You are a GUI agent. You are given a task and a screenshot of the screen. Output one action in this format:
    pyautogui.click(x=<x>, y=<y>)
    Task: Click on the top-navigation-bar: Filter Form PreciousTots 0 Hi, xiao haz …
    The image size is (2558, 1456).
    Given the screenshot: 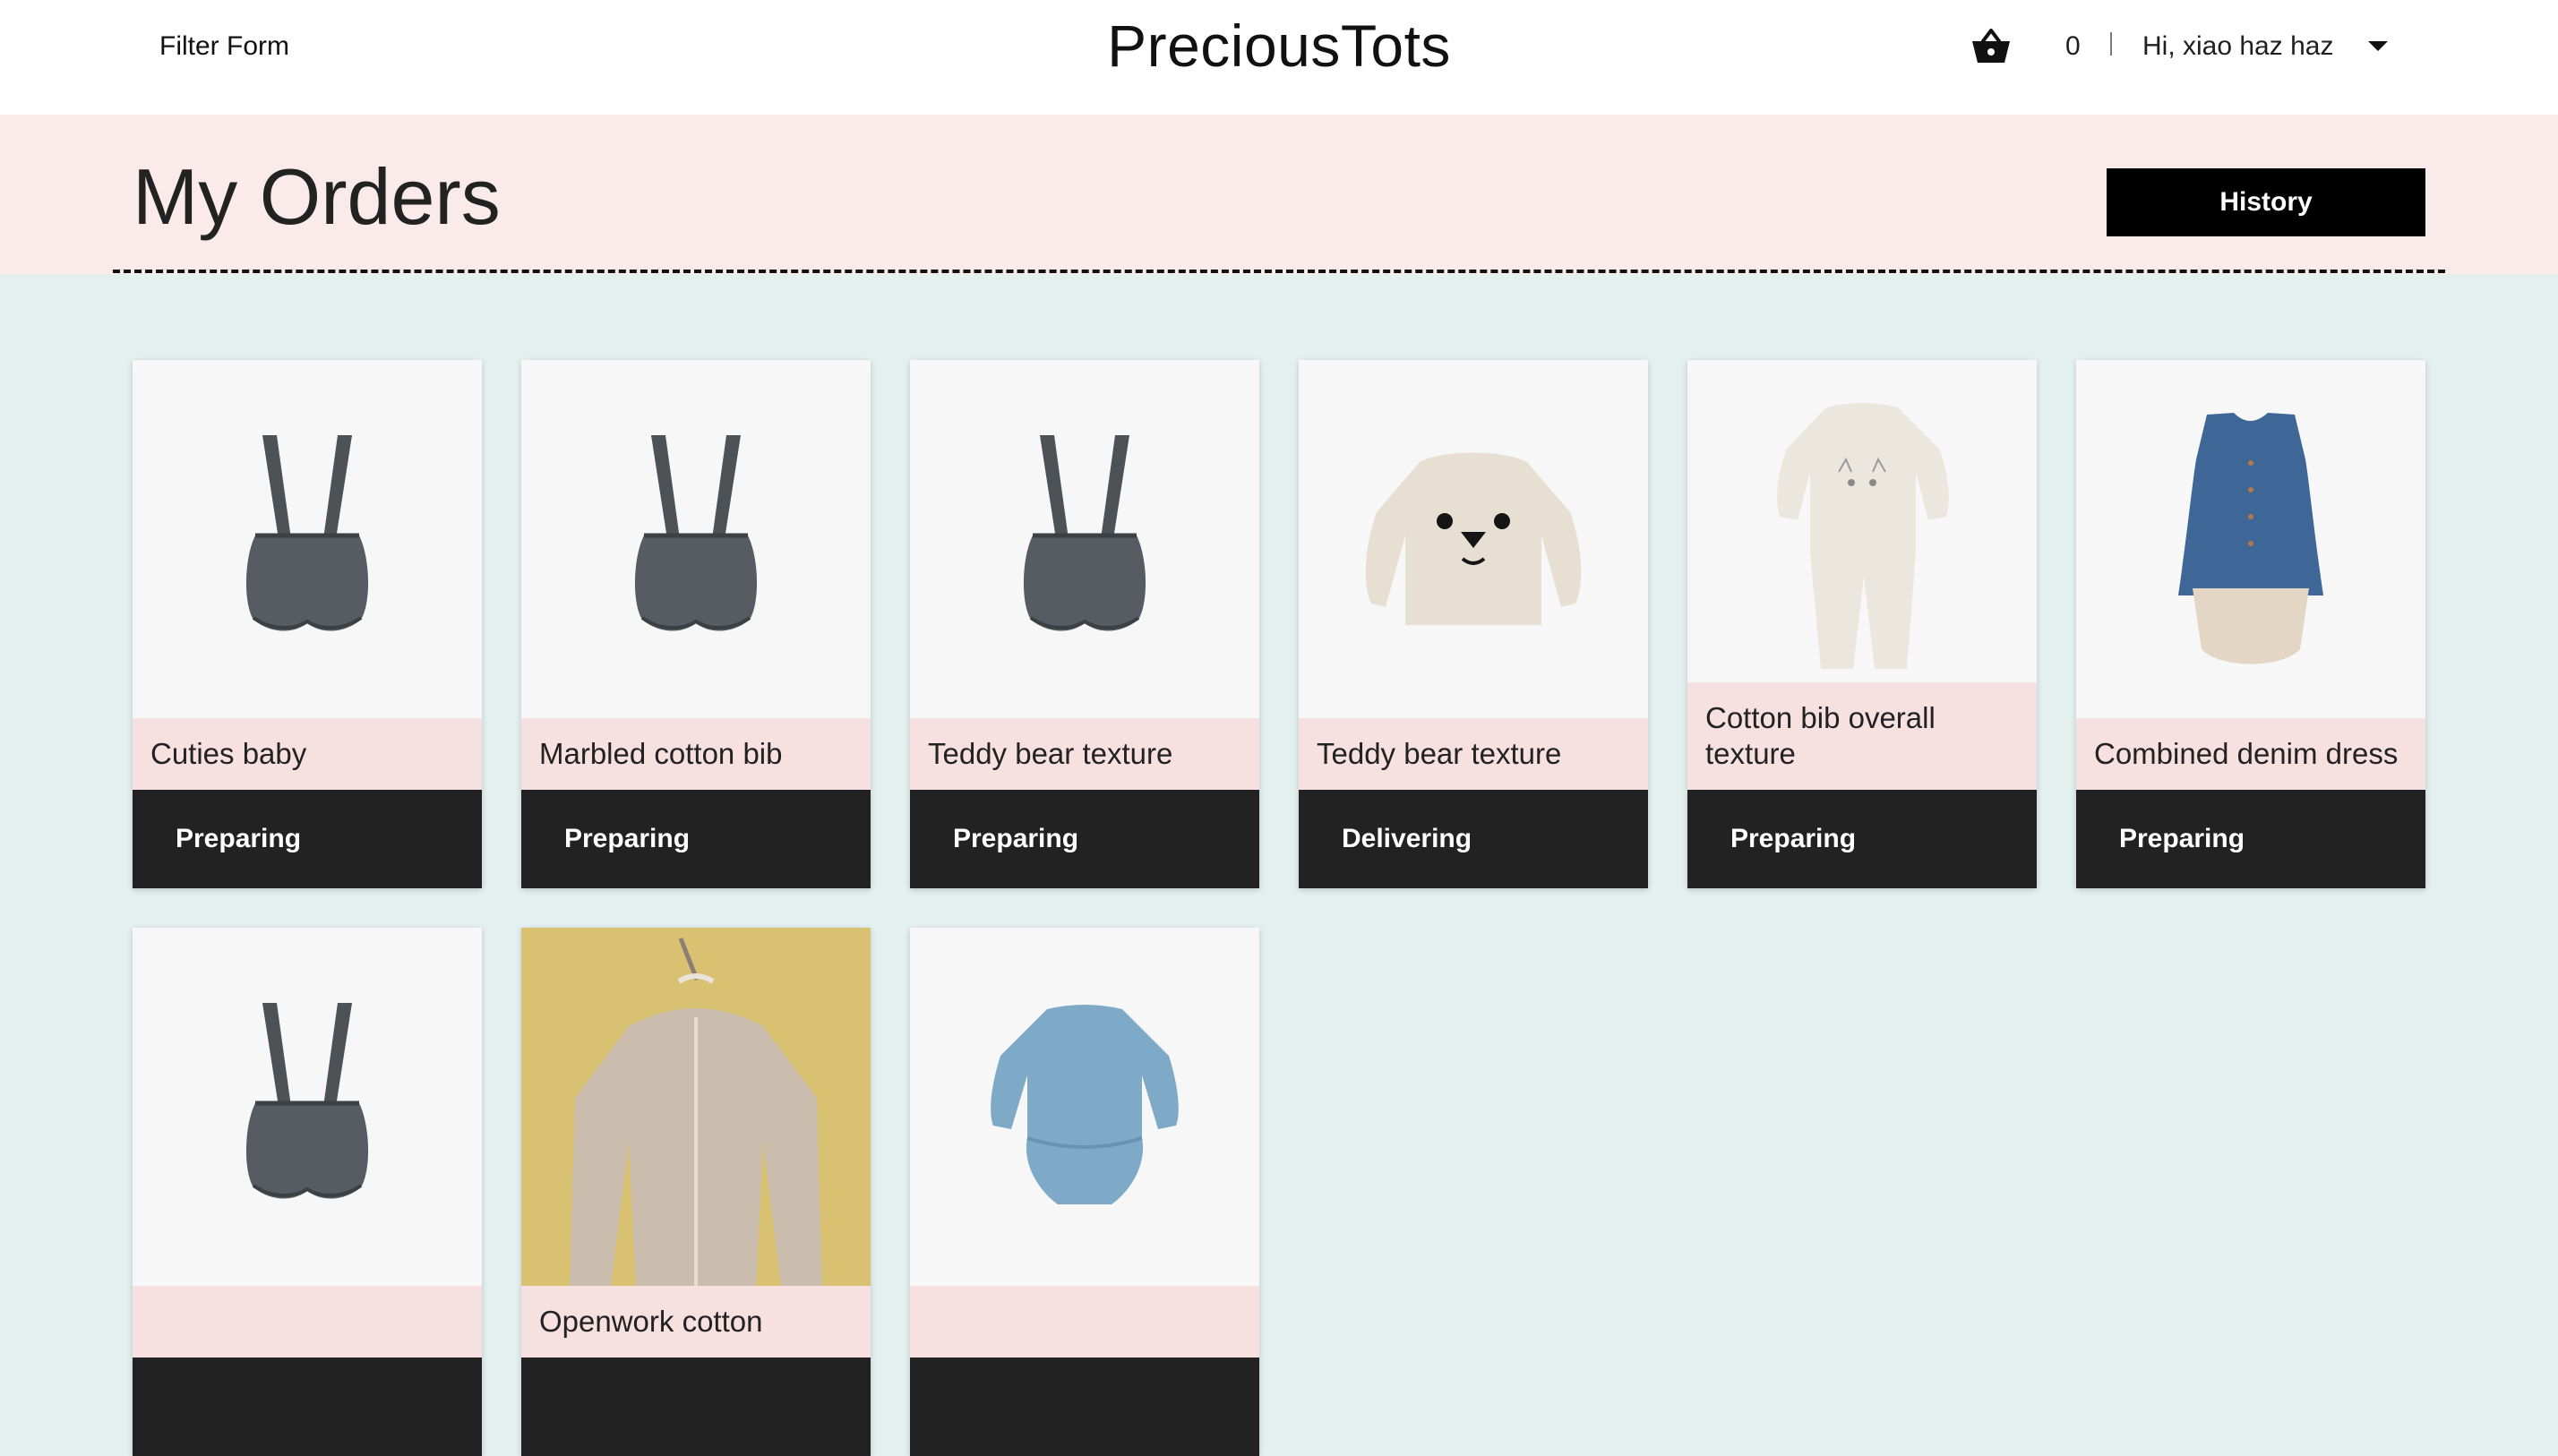 What is the action you would take?
    pyautogui.click(x=1279, y=57)
    